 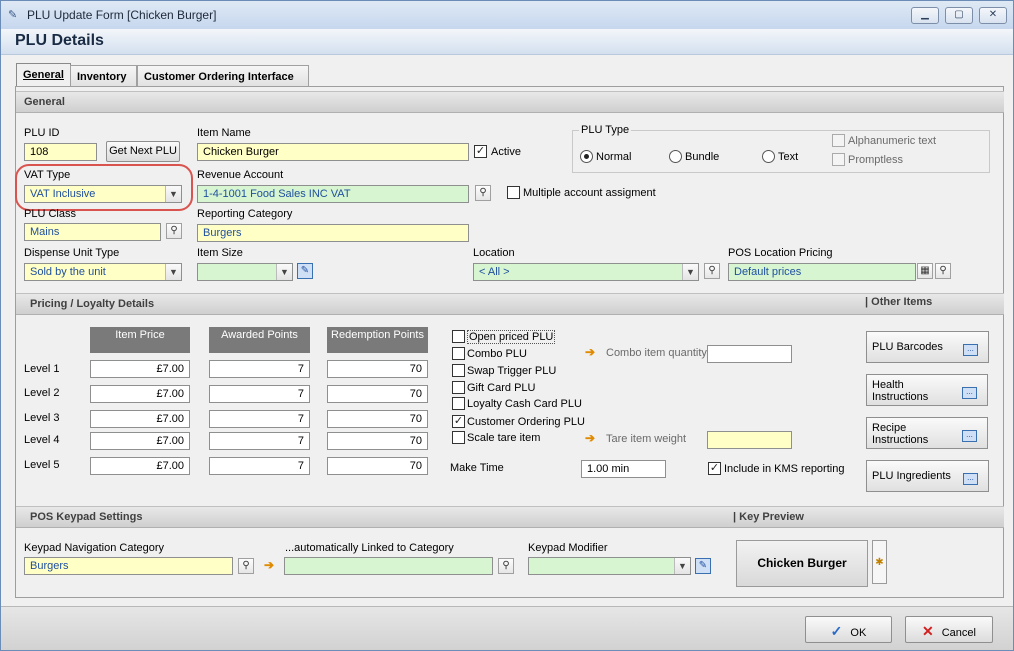 What do you see at coordinates (858, 633) in the screenshot?
I see `ok-label: OK` at bounding box center [858, 633].